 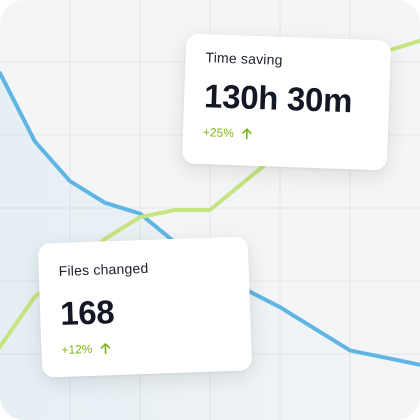 I want to click on time-saving-label: Time saving, so click(x=244, y=58).